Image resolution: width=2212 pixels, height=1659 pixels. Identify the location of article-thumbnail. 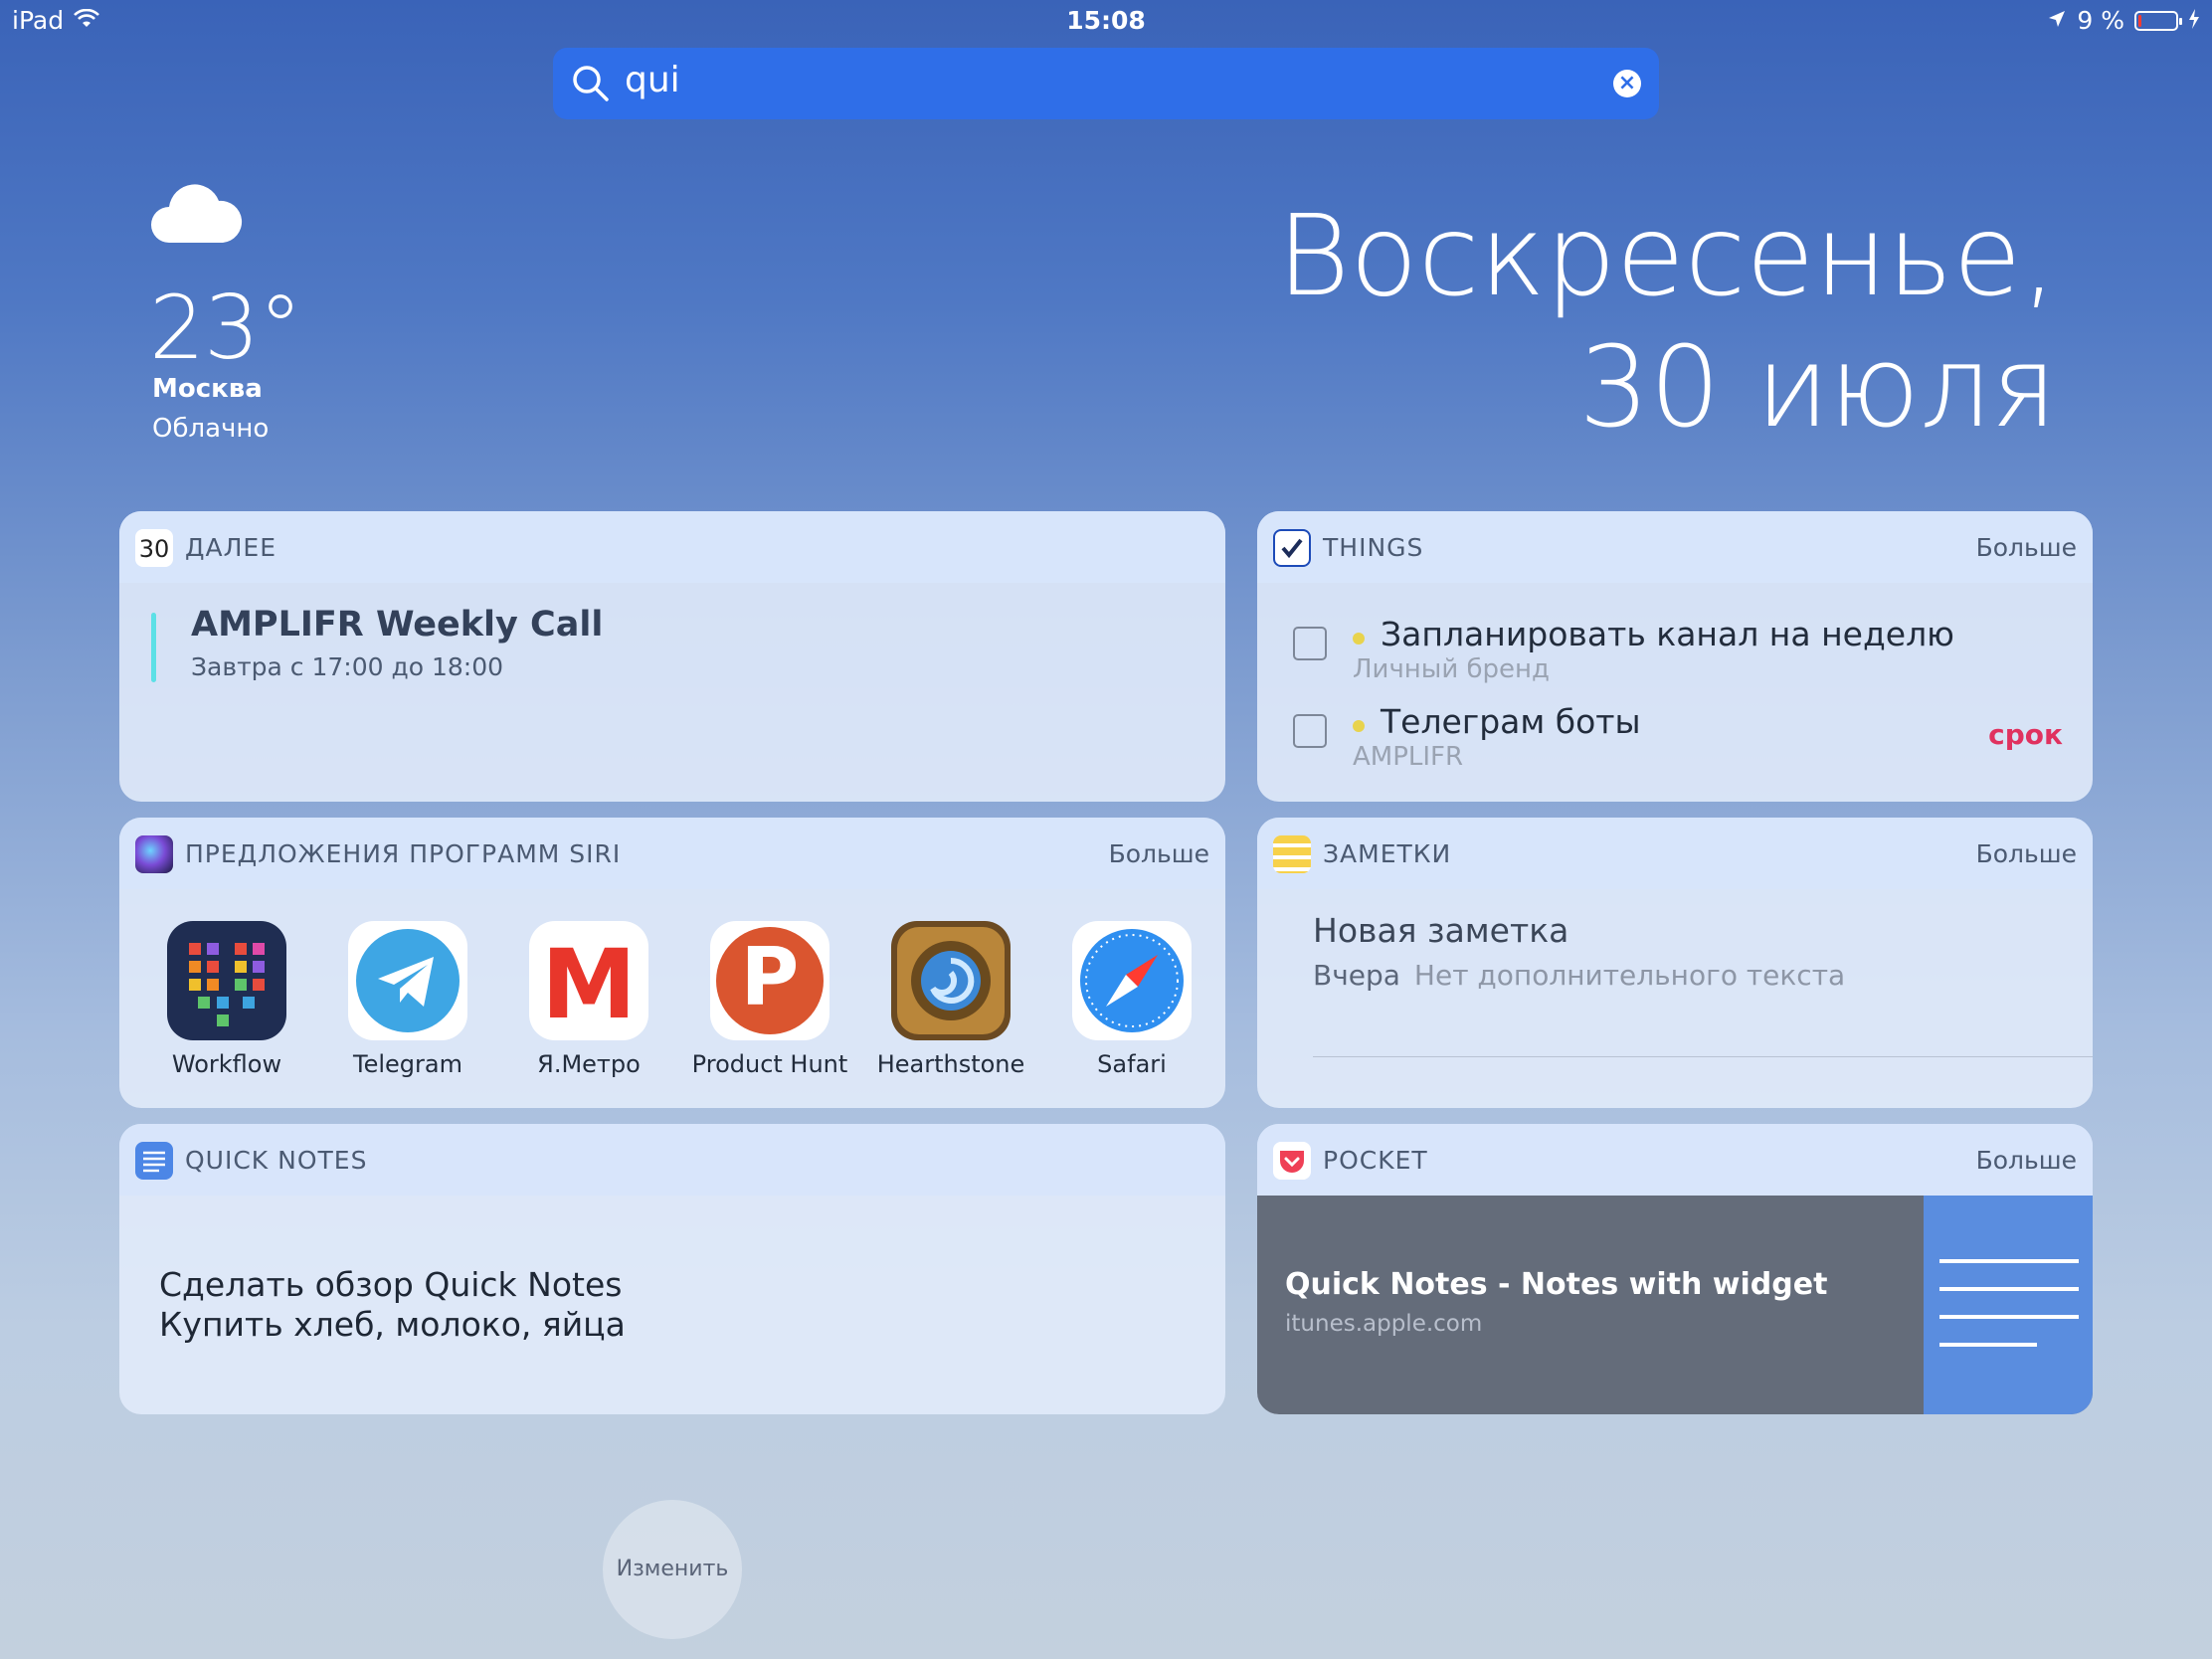
(2008, 1305).